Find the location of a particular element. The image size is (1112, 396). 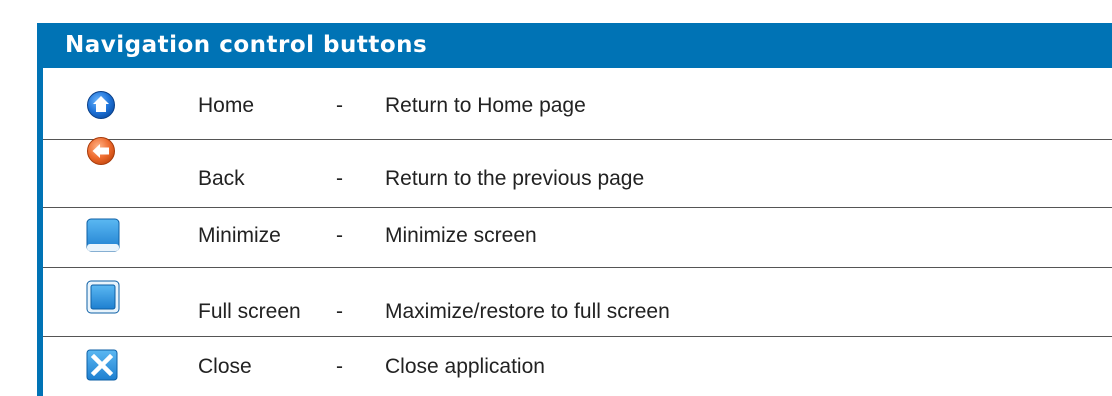

list-item-home: Home - Return to Home page is located at coordinates (577, 111).